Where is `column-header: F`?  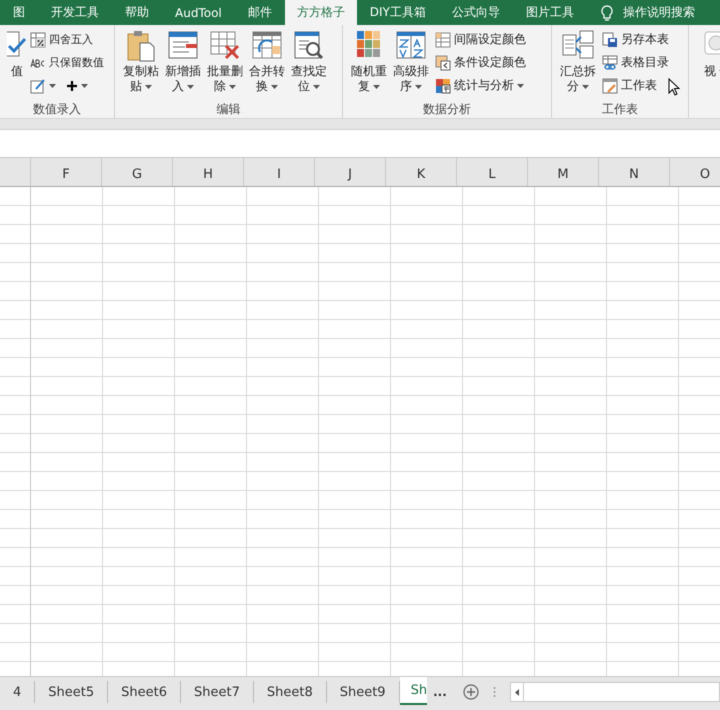 column-header: F is located at coordinates (66, 172).